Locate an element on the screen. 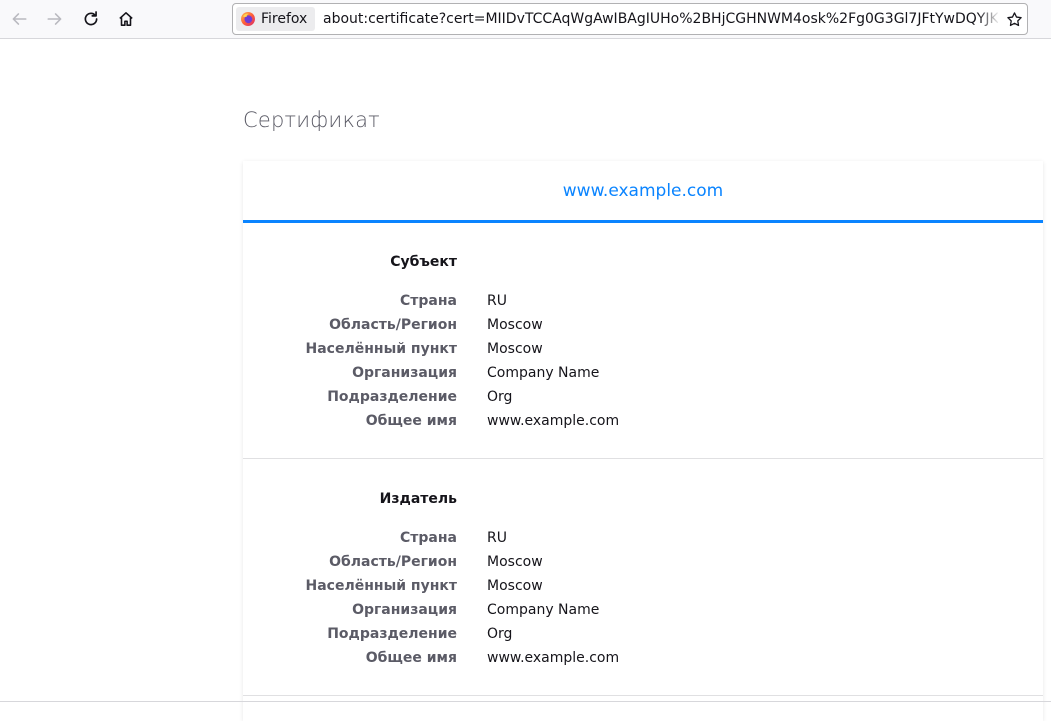  reload-icon is located at coordinates (91, 18).